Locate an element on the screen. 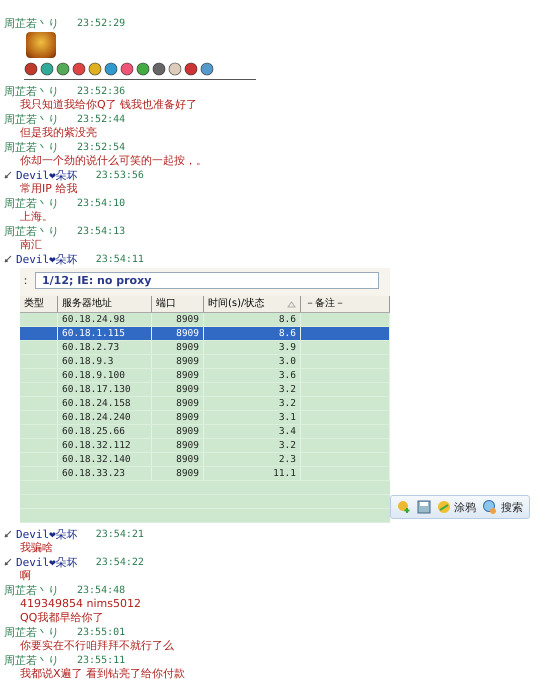  address-cell: 60.18.24.98 is located at coordinates (105, 319).